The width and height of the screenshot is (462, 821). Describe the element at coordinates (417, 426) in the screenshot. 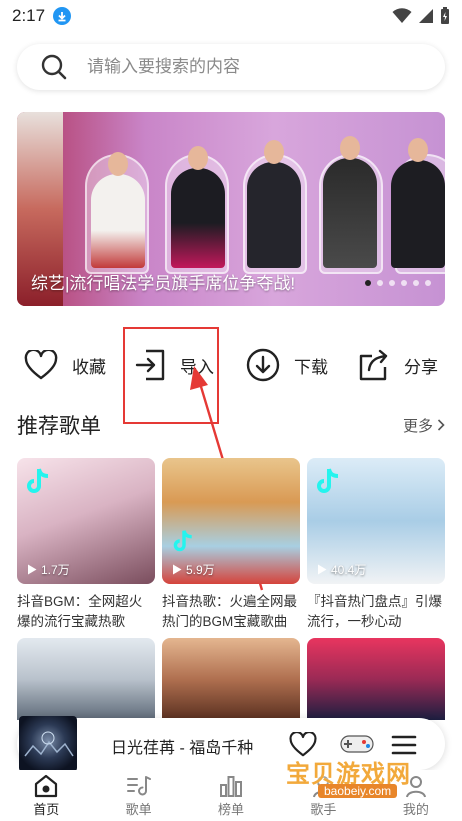

I see `more-label: 更多` at that location.